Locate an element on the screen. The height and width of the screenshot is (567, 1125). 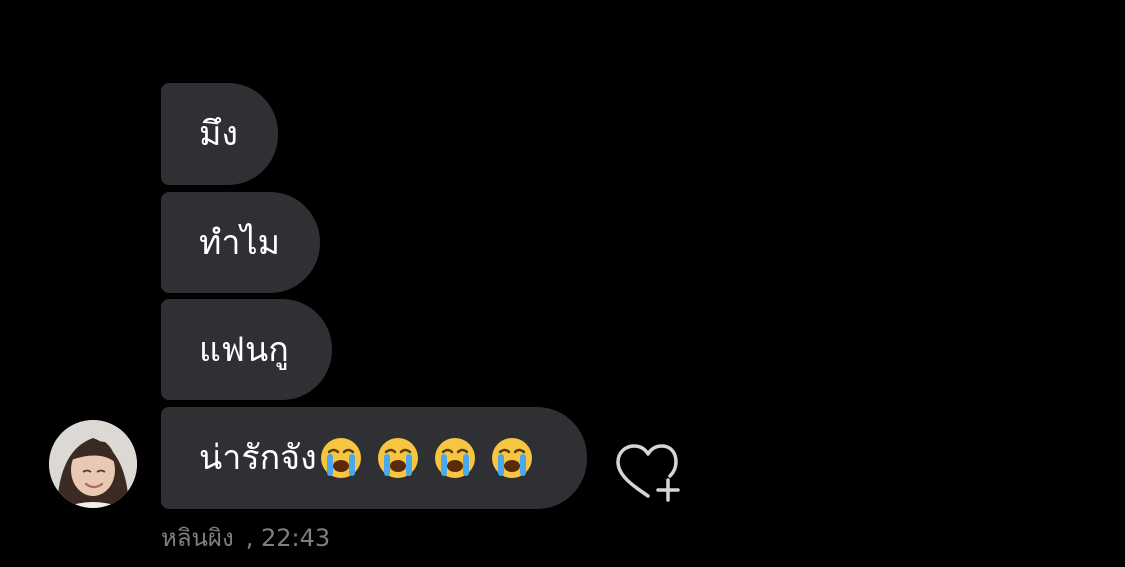
message-text: น่ารักจัง is located at coordinates (258, 458).